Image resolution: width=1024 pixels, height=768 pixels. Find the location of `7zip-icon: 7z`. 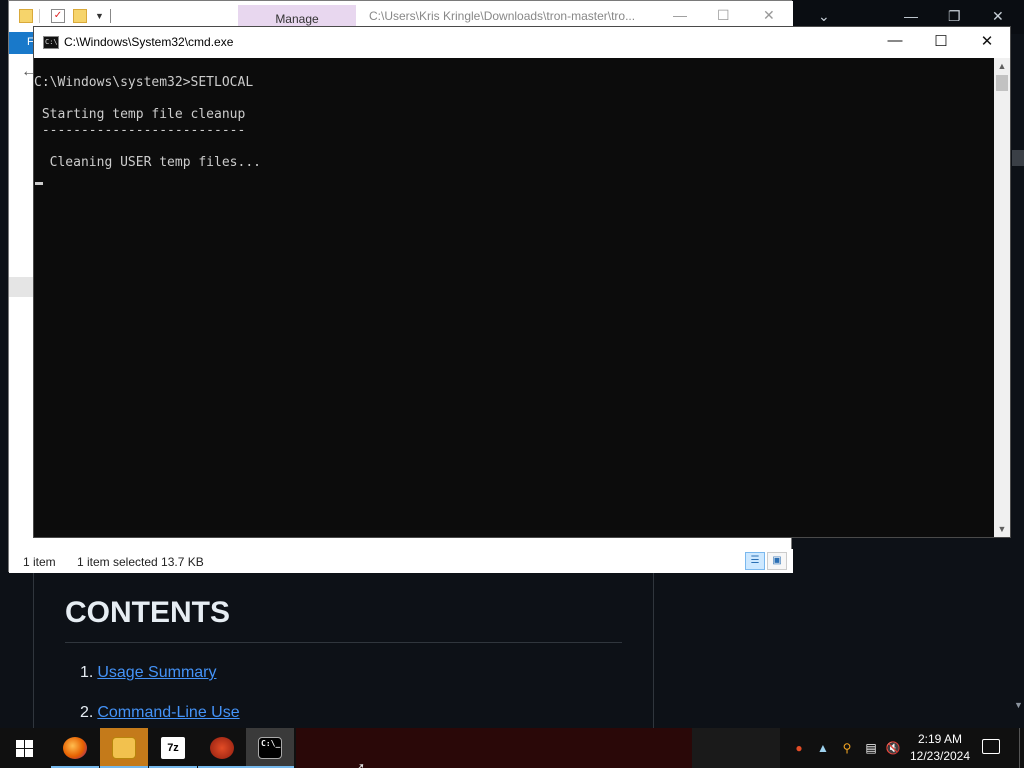

7zip-icon: 7z is located at coordinates (173, 748).